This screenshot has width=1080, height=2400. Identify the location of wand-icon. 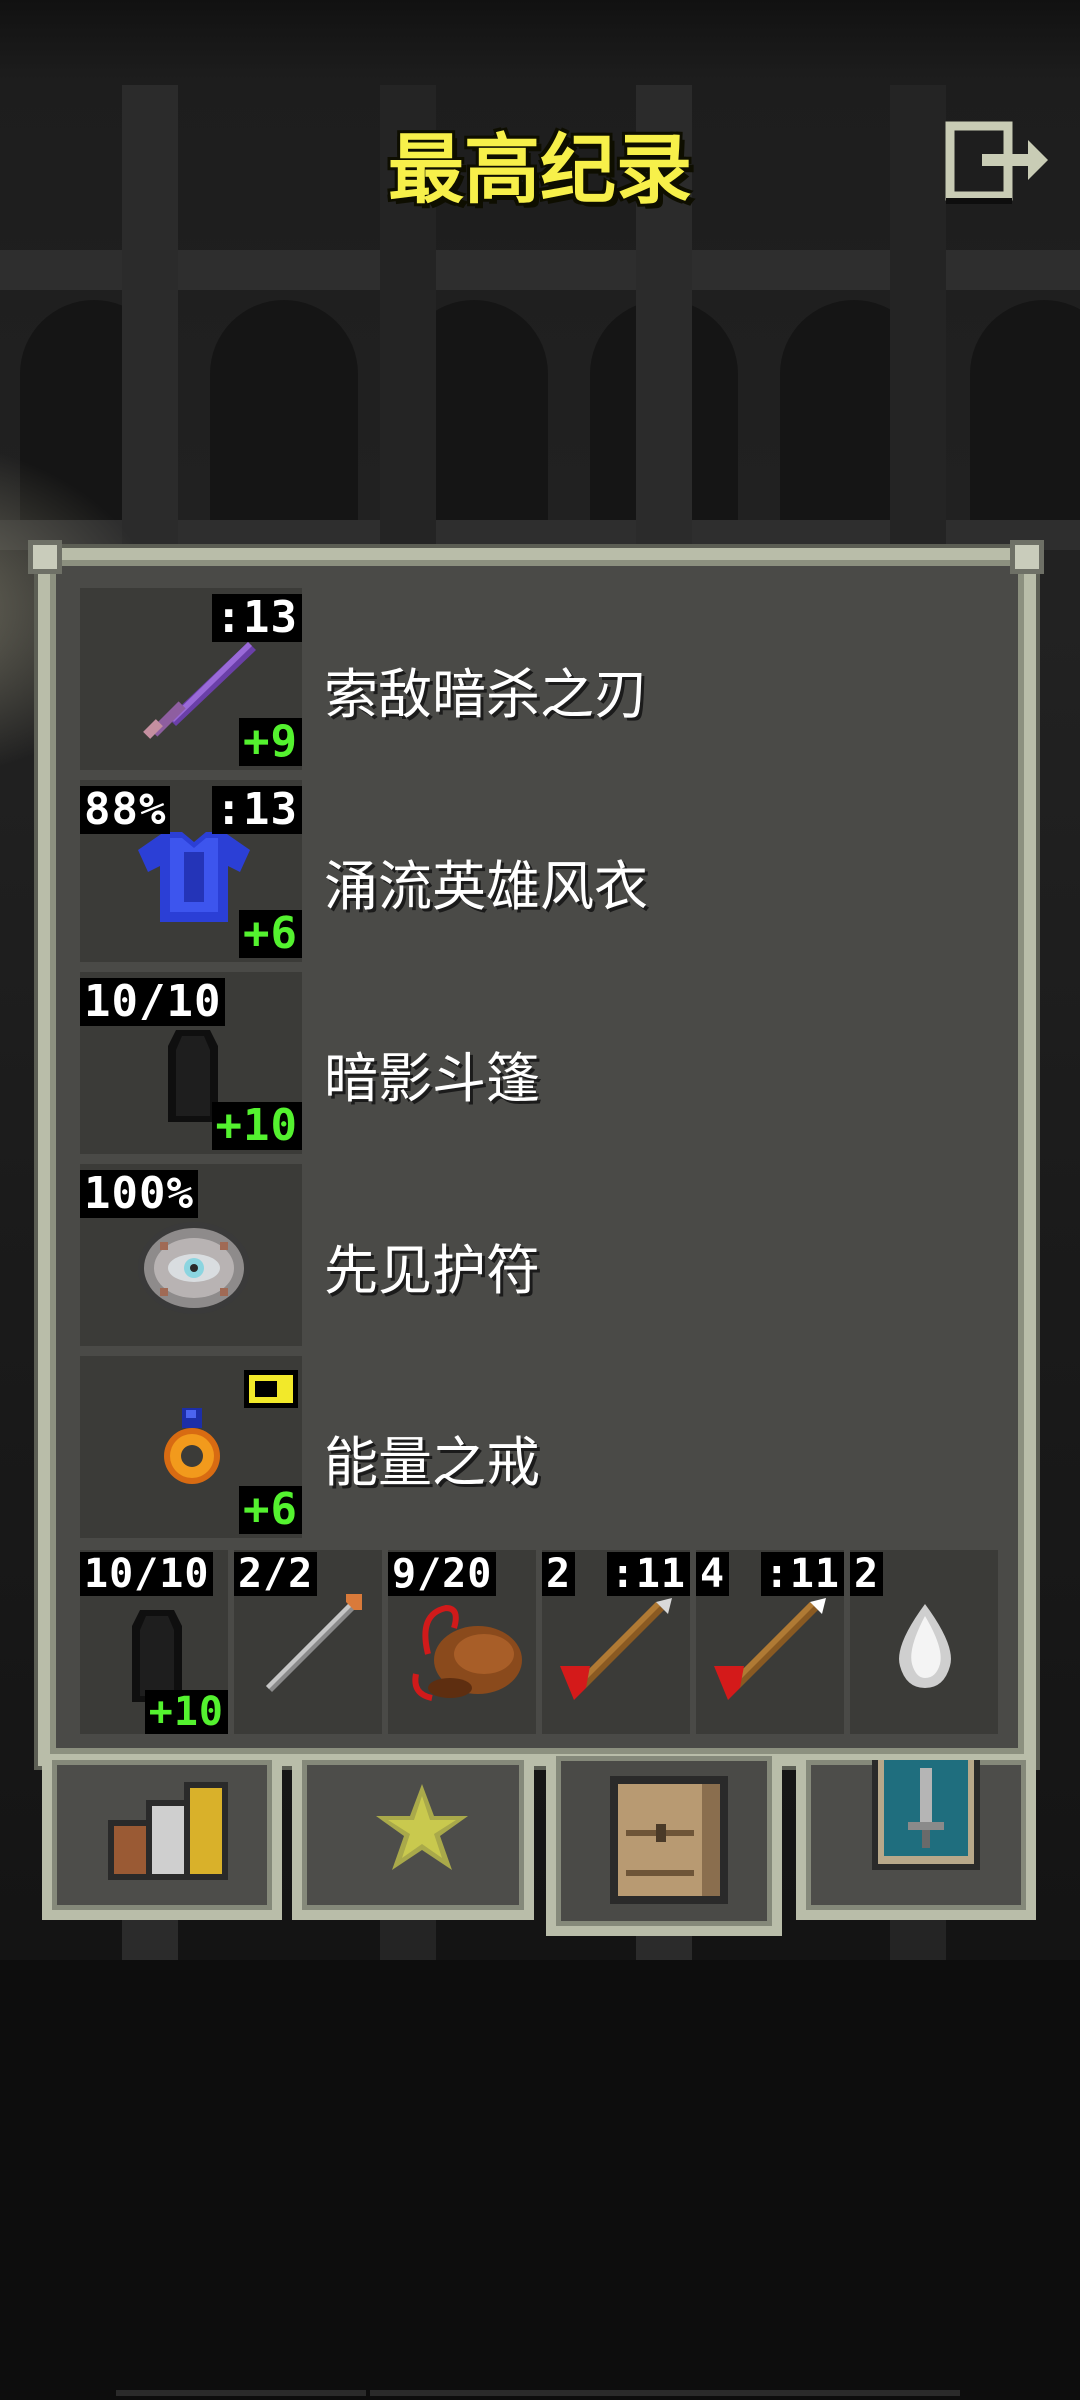
(314, 1643).